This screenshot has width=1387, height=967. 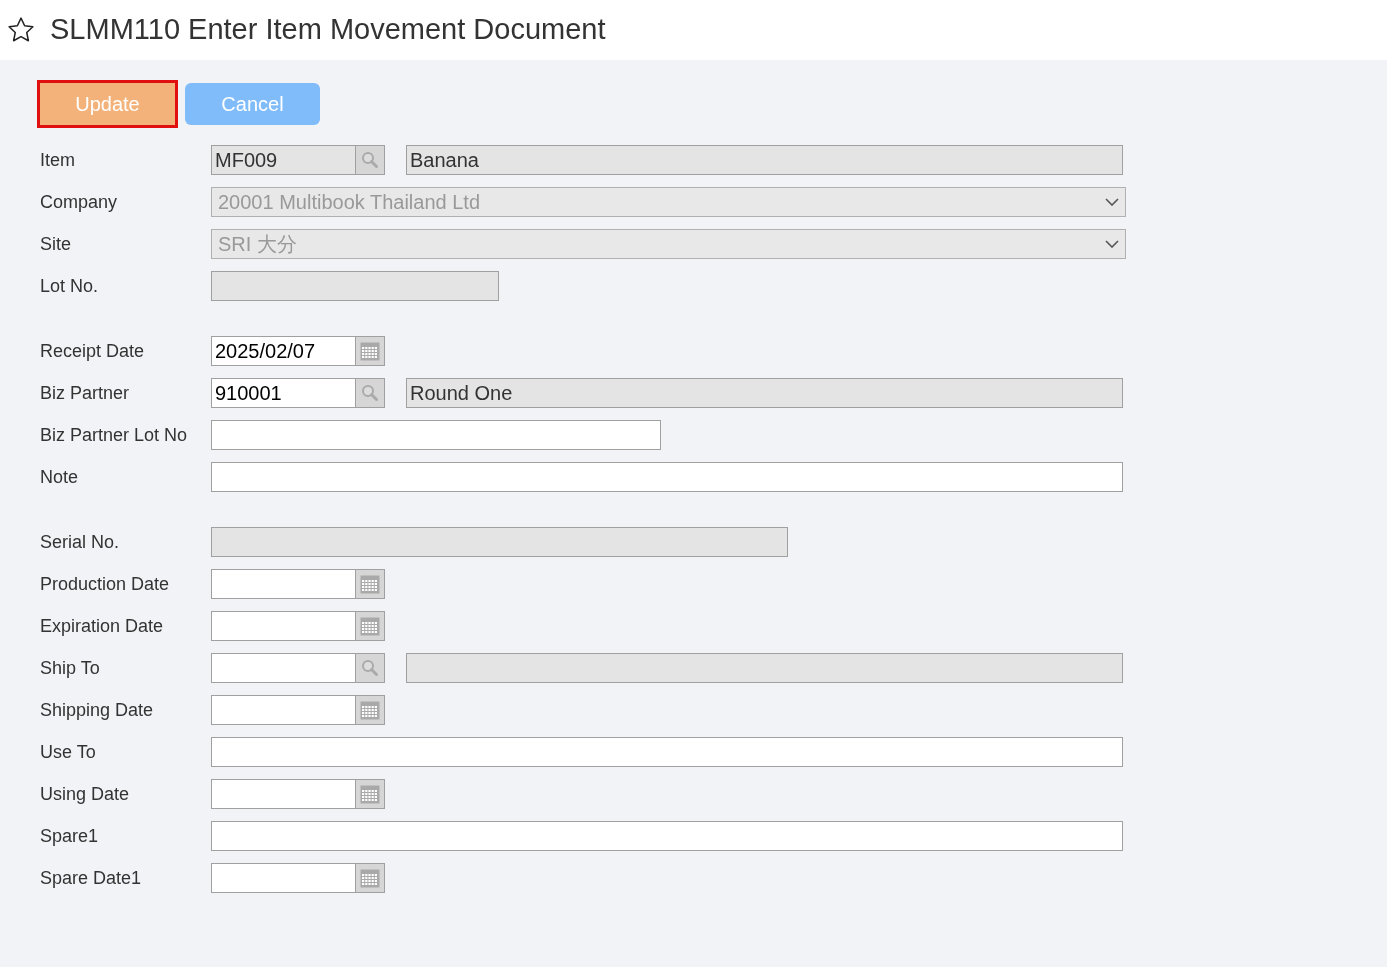 What do you see at coordinates (70, 836) in the screenshot?
I see `field-label: Spare1` at bounding box center [70, 836].